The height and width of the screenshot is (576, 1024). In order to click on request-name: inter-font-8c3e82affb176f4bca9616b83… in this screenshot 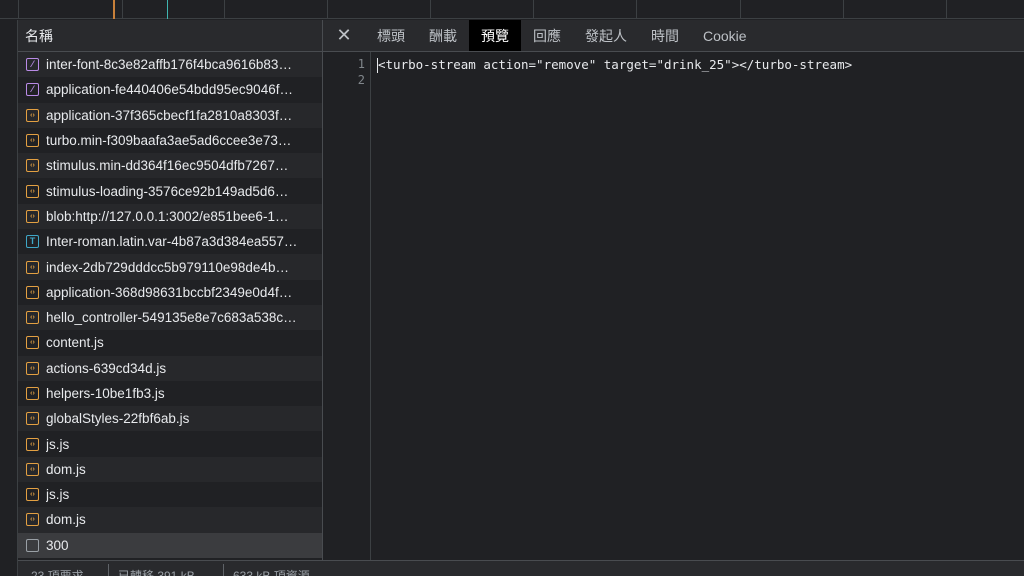, I will do `click(169, 65)`.